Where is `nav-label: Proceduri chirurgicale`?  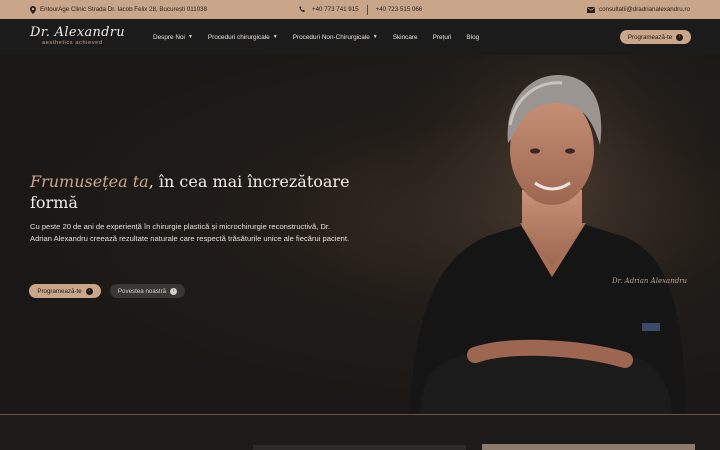
nav-label: Proceduri chirurgicale is located at coordinates (238, 37).